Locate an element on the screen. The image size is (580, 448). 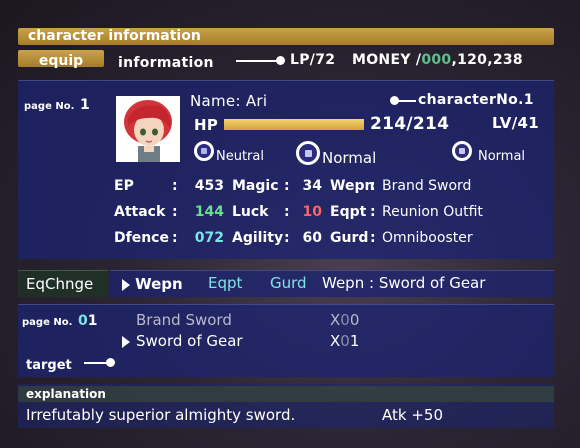
character-number: characterNo.1 is located at coordinates (470, 101).